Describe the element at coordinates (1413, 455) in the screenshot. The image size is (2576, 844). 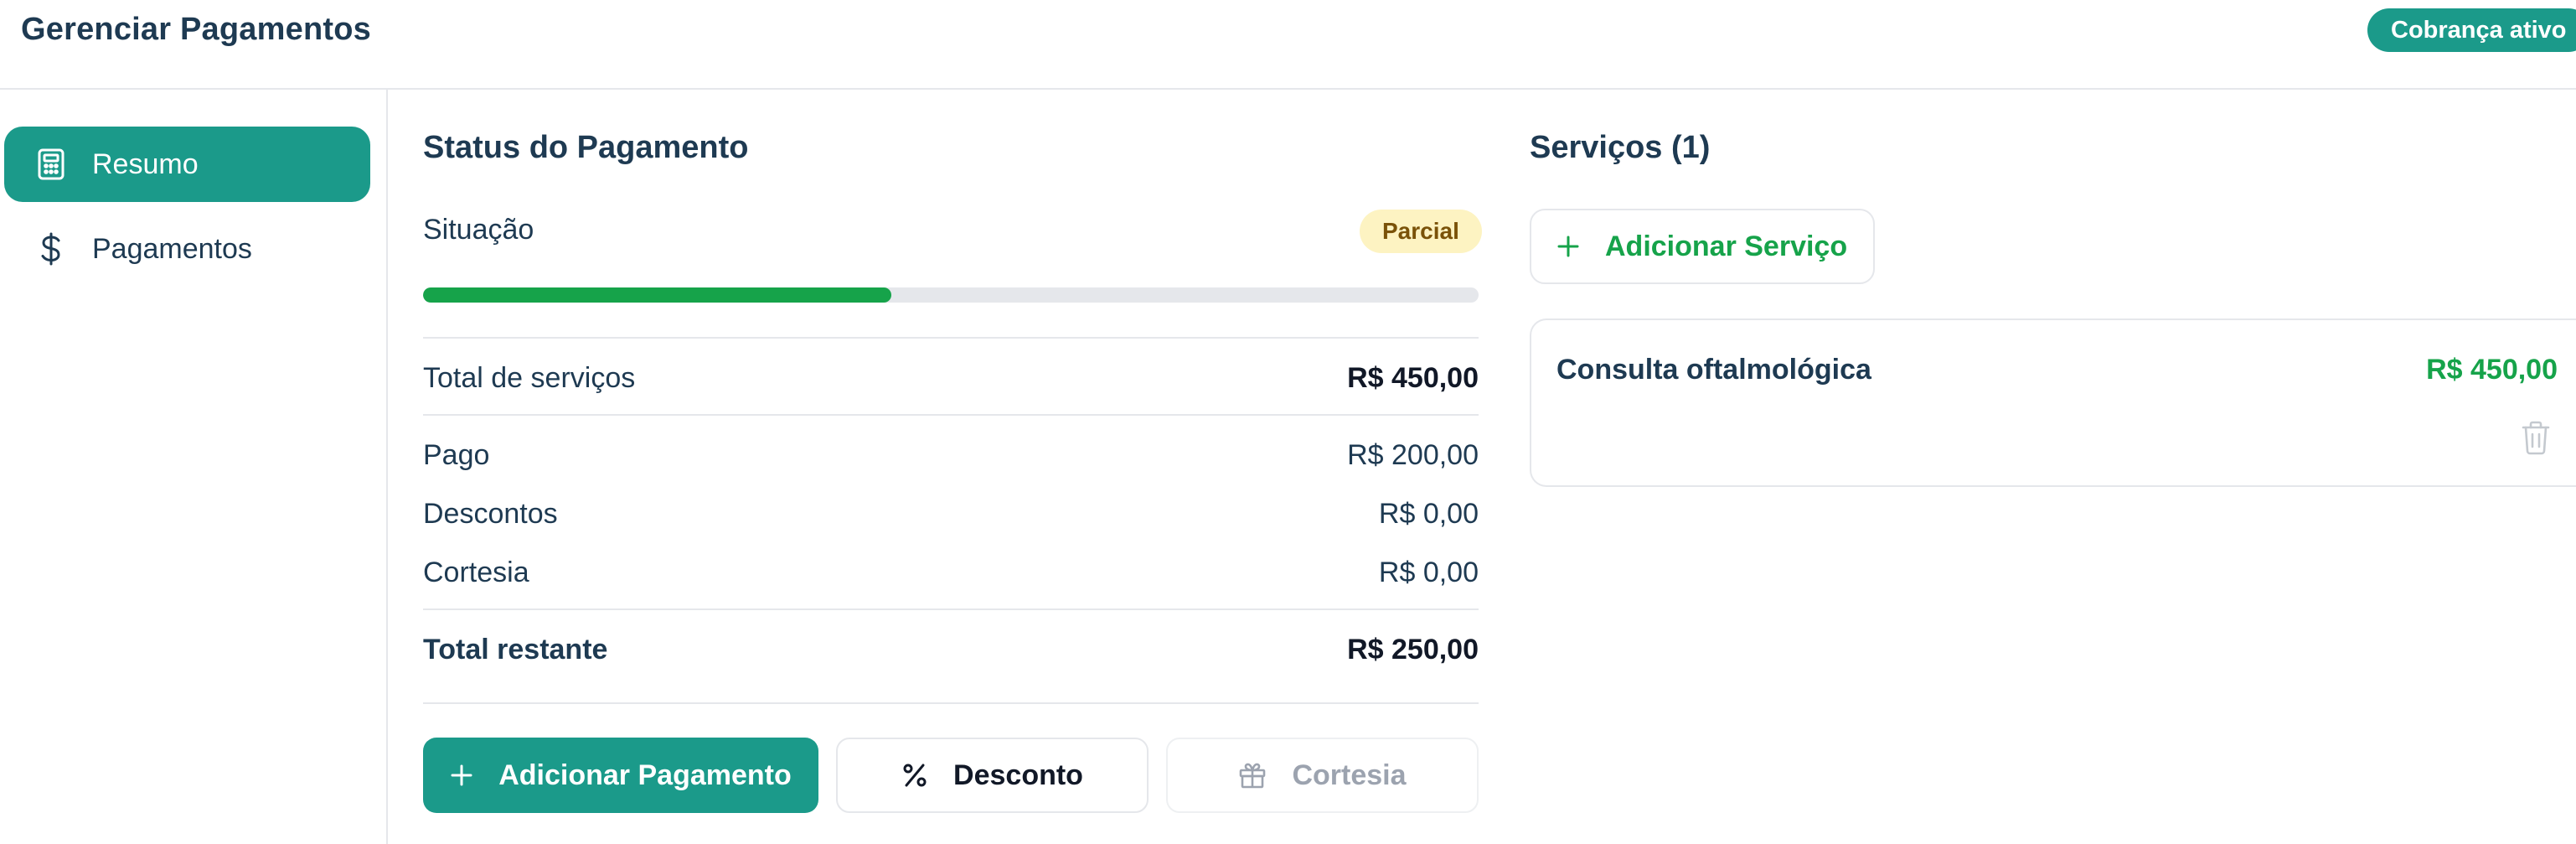
I see `row-value: R$ 200,00` at that location.